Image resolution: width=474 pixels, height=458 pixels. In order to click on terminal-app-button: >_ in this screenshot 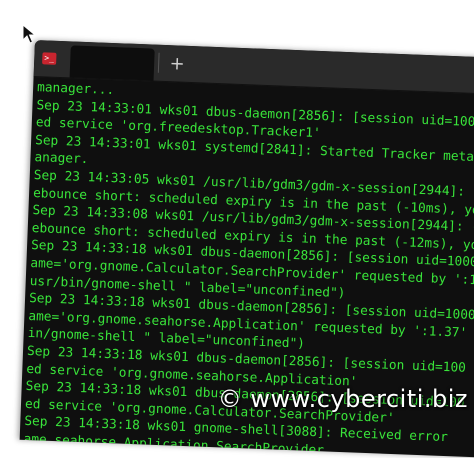, I will do `click(49, 58)`.